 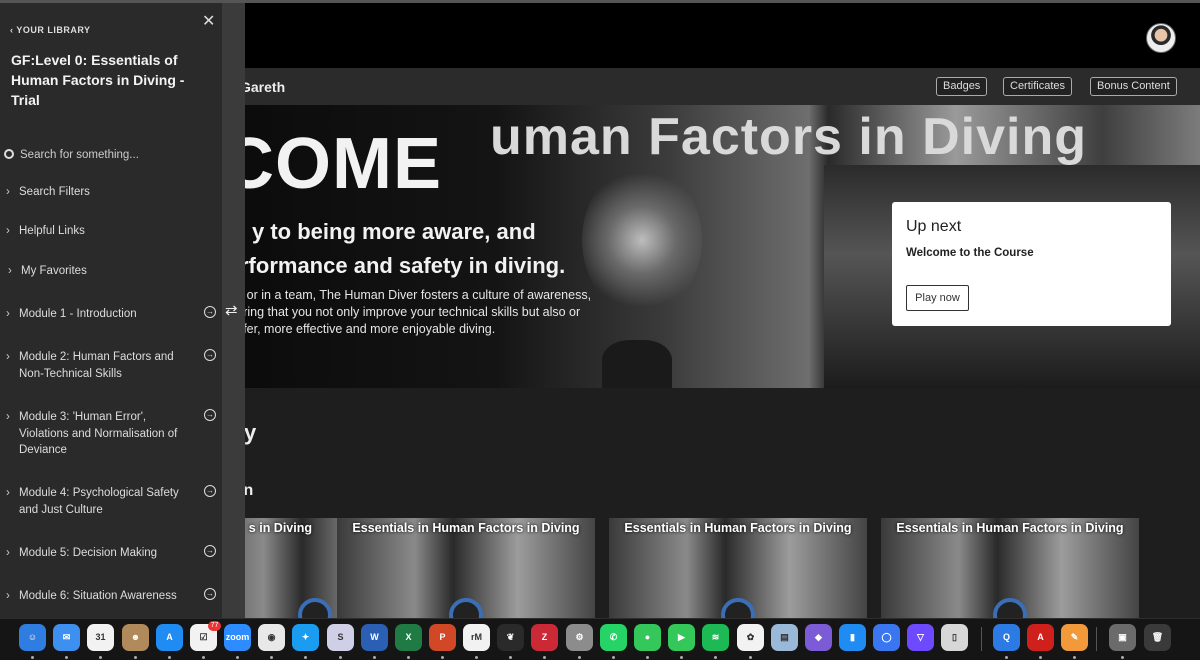 What do you see at coordinates (53, 30) in the screenshot?
I see `back-label: YOUR LIBRARY` at bounding box center [53, 30].